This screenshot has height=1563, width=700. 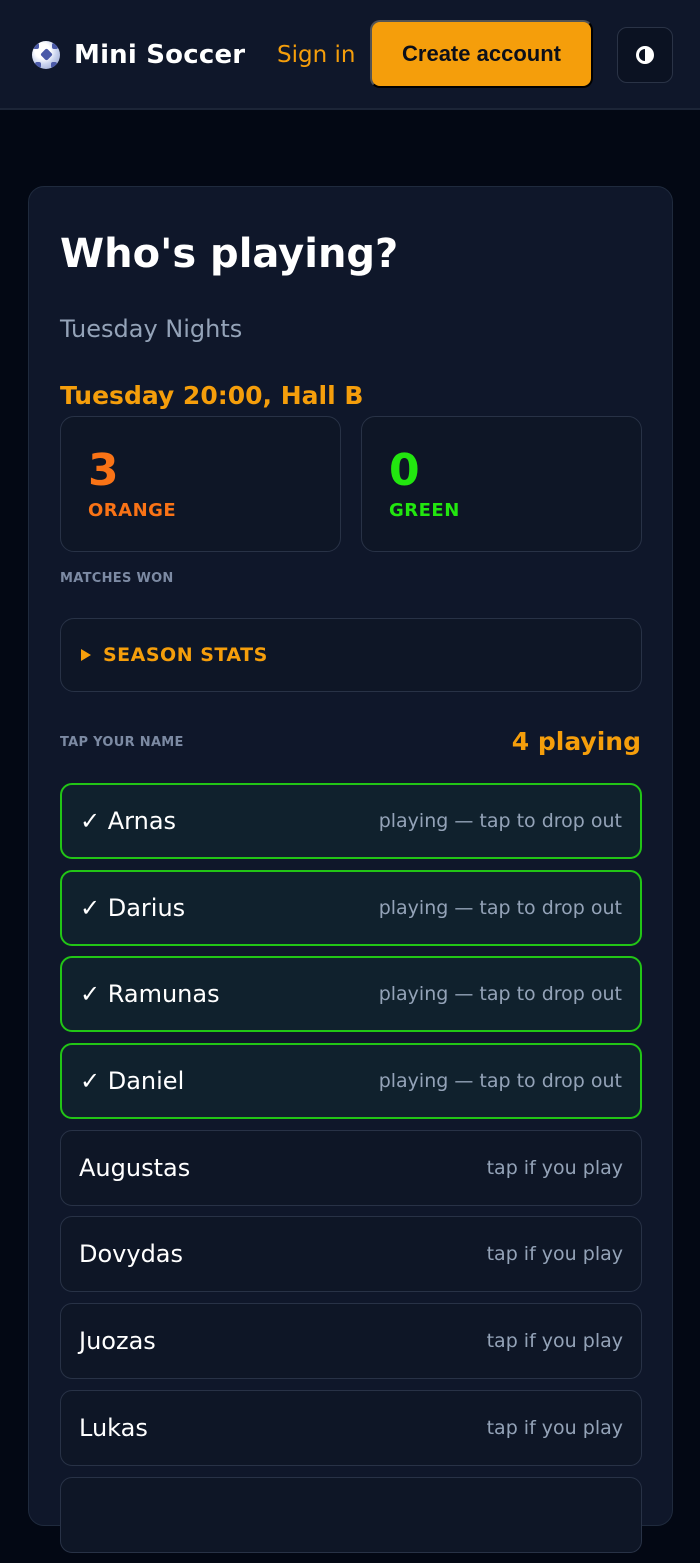 I want to click on team-label: ORANGE, so click(x=132, y=510).